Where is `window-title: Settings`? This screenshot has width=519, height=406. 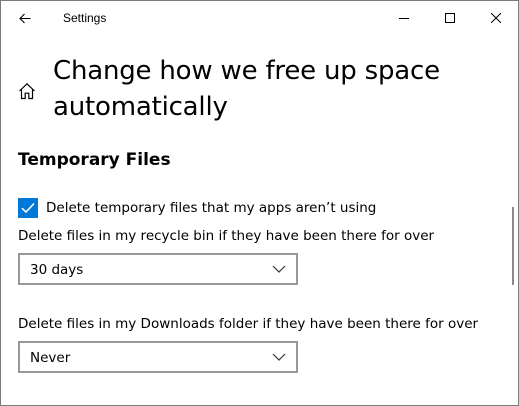 window-title: Settings is located at coordinates (85, 18).